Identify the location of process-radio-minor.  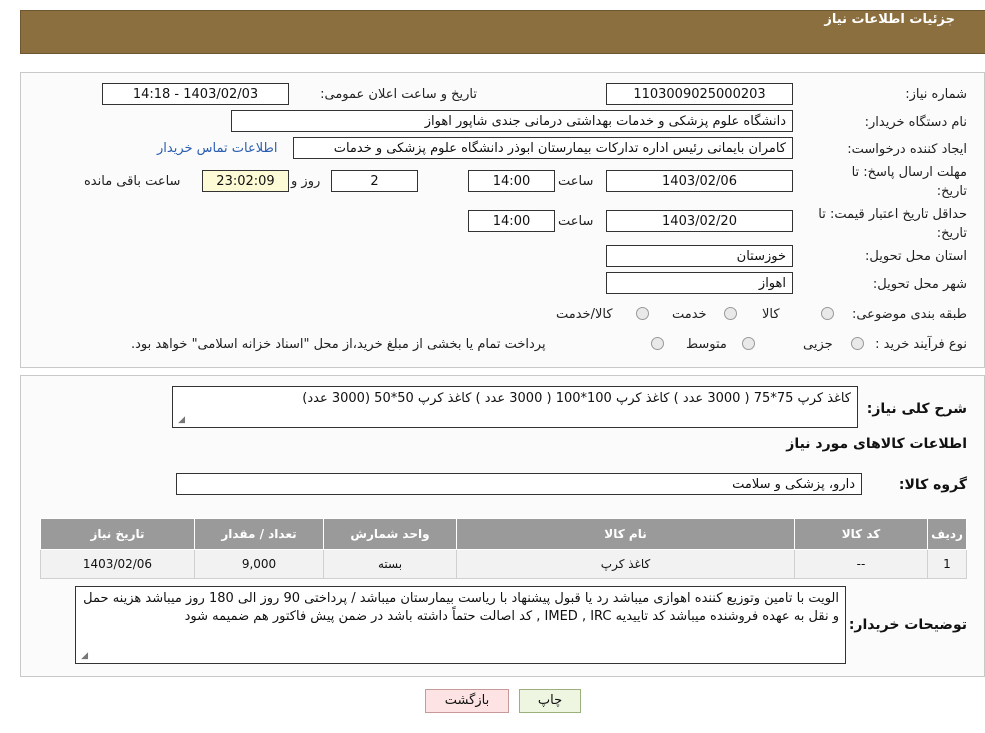
(857, 343).